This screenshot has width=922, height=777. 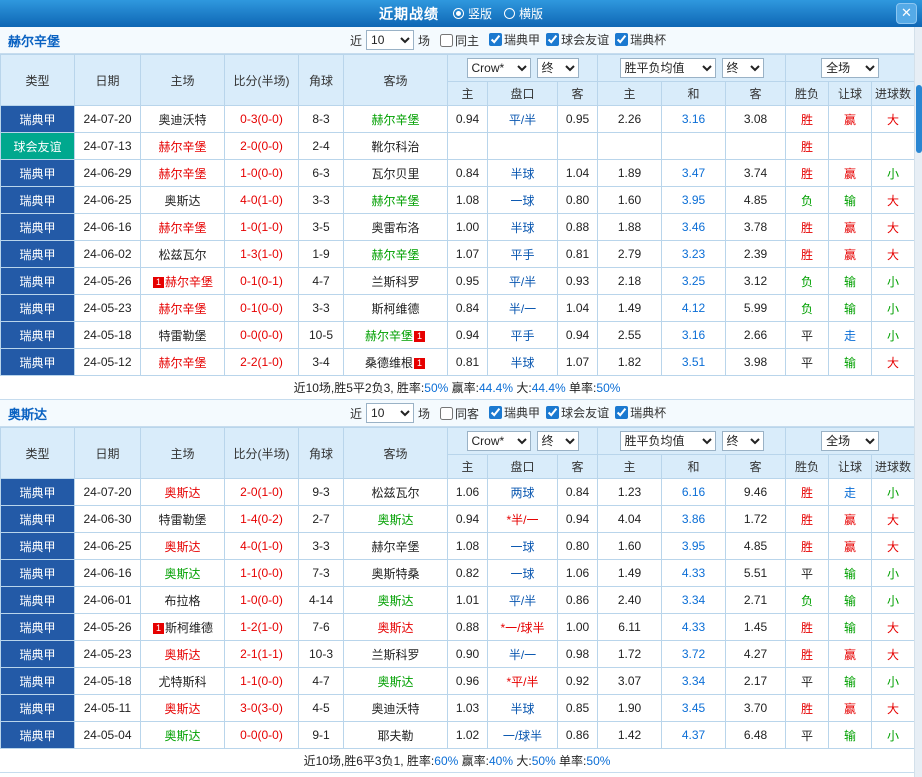 What do you see at coordinates (906, 13) in the screenshot?
I see `close-button: ✕` at bounding box center [906, 13].